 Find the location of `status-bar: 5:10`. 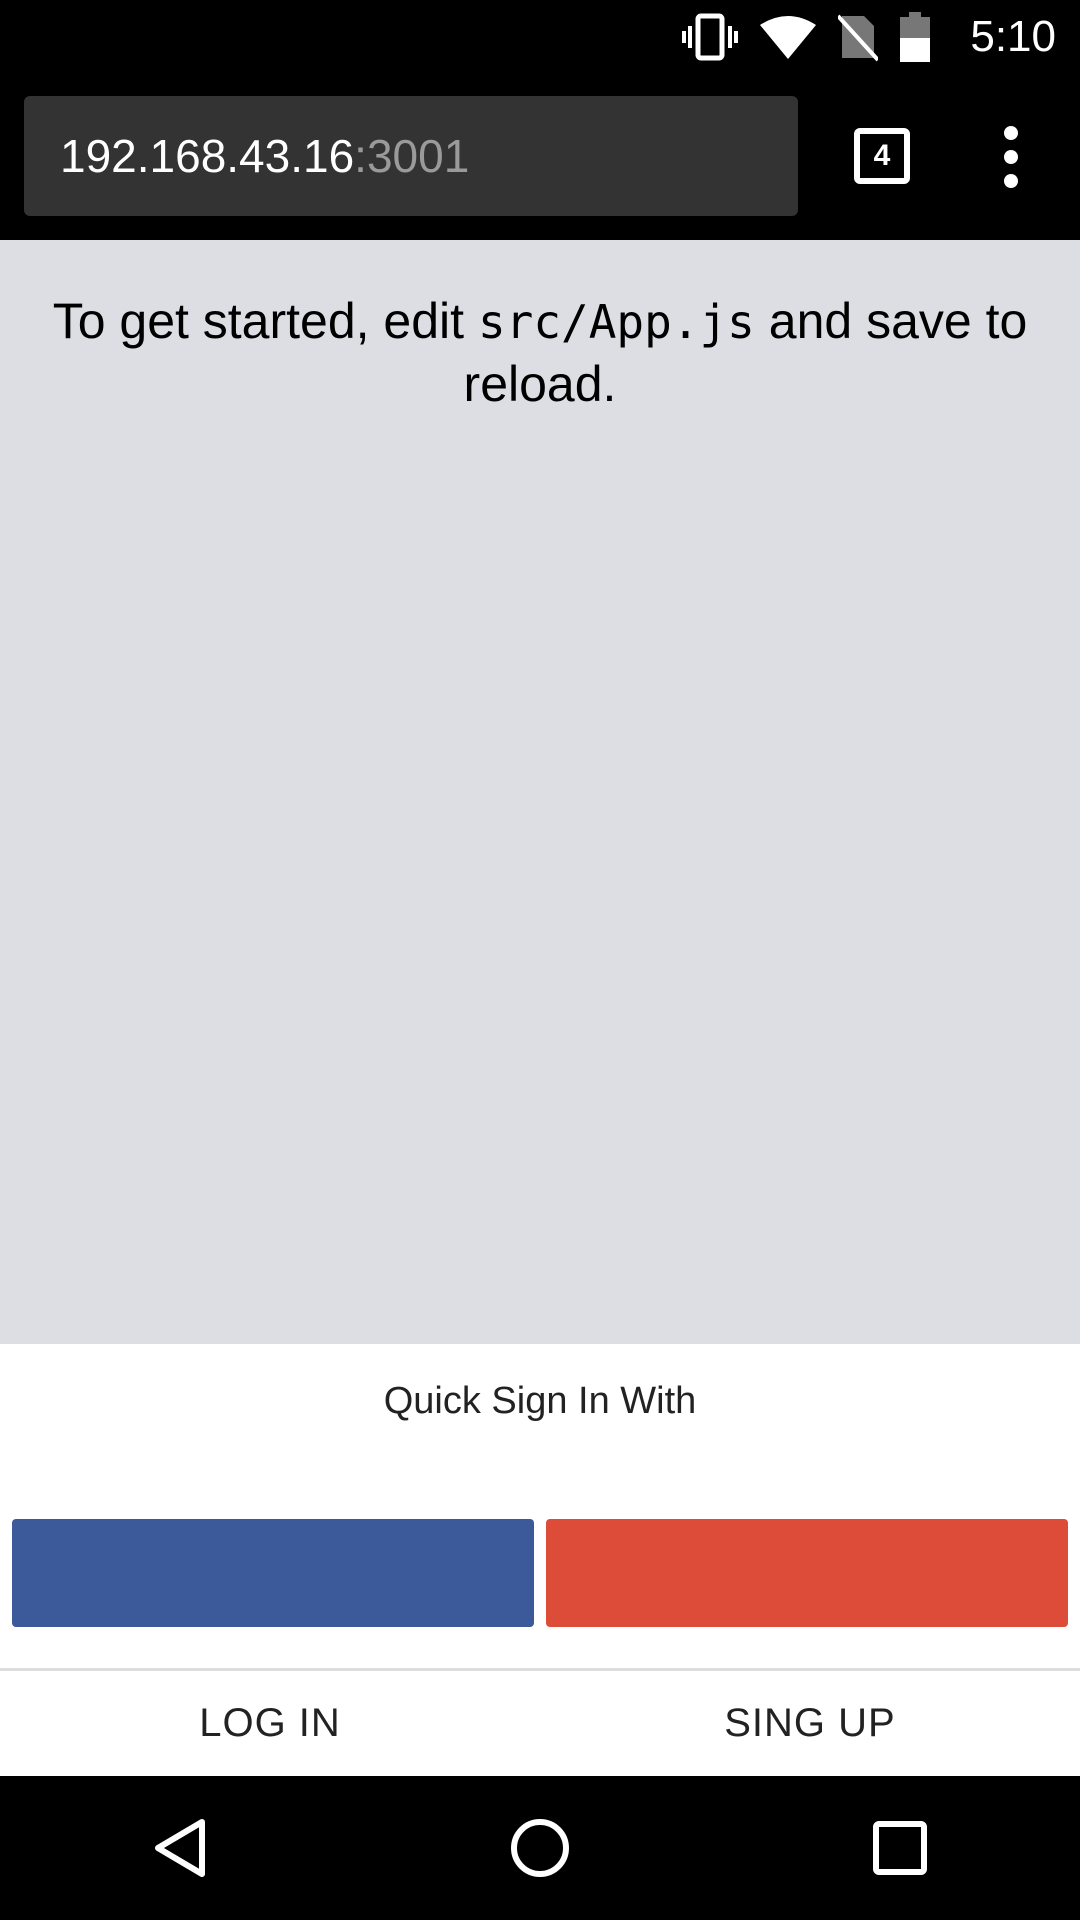

status-bar: 5:10 is located at coordinates (540, 37).